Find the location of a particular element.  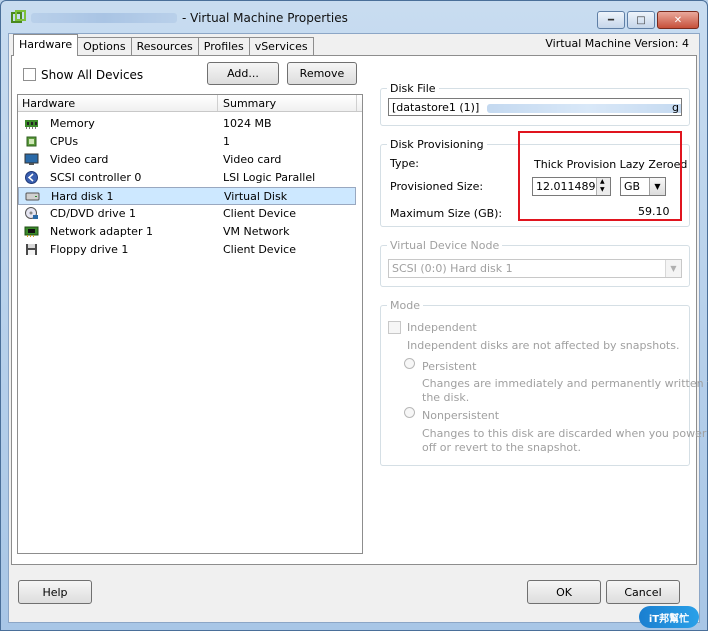

device-summary: 1024 MB is located at coordinates (247, 123).